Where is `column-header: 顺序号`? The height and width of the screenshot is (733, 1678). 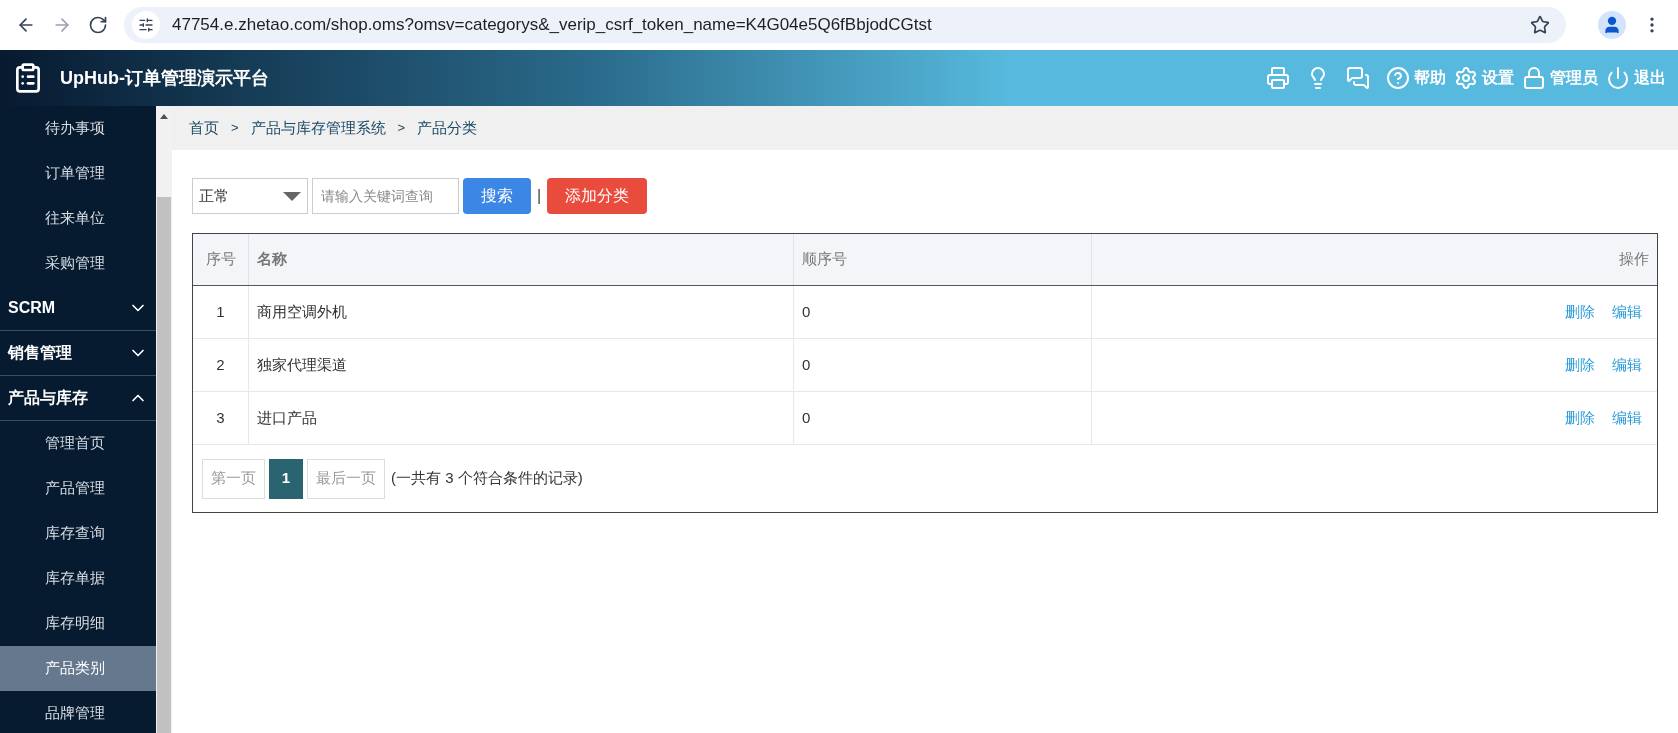
column-header: 顺序号 is located at coordinates (943, 259).